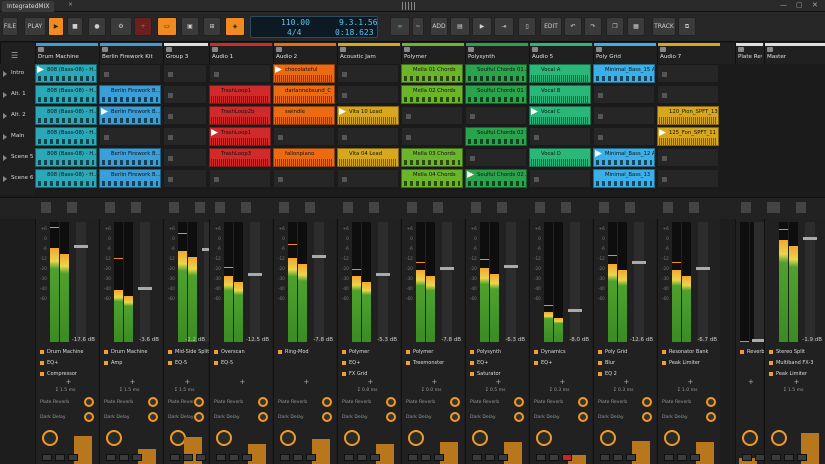 The width and height of the screenshot is (825, 464). What do you see at coordinates (17, 74) in the screenshot?
I see `scene-row-0: Intro` at bounding box center [17, 74].